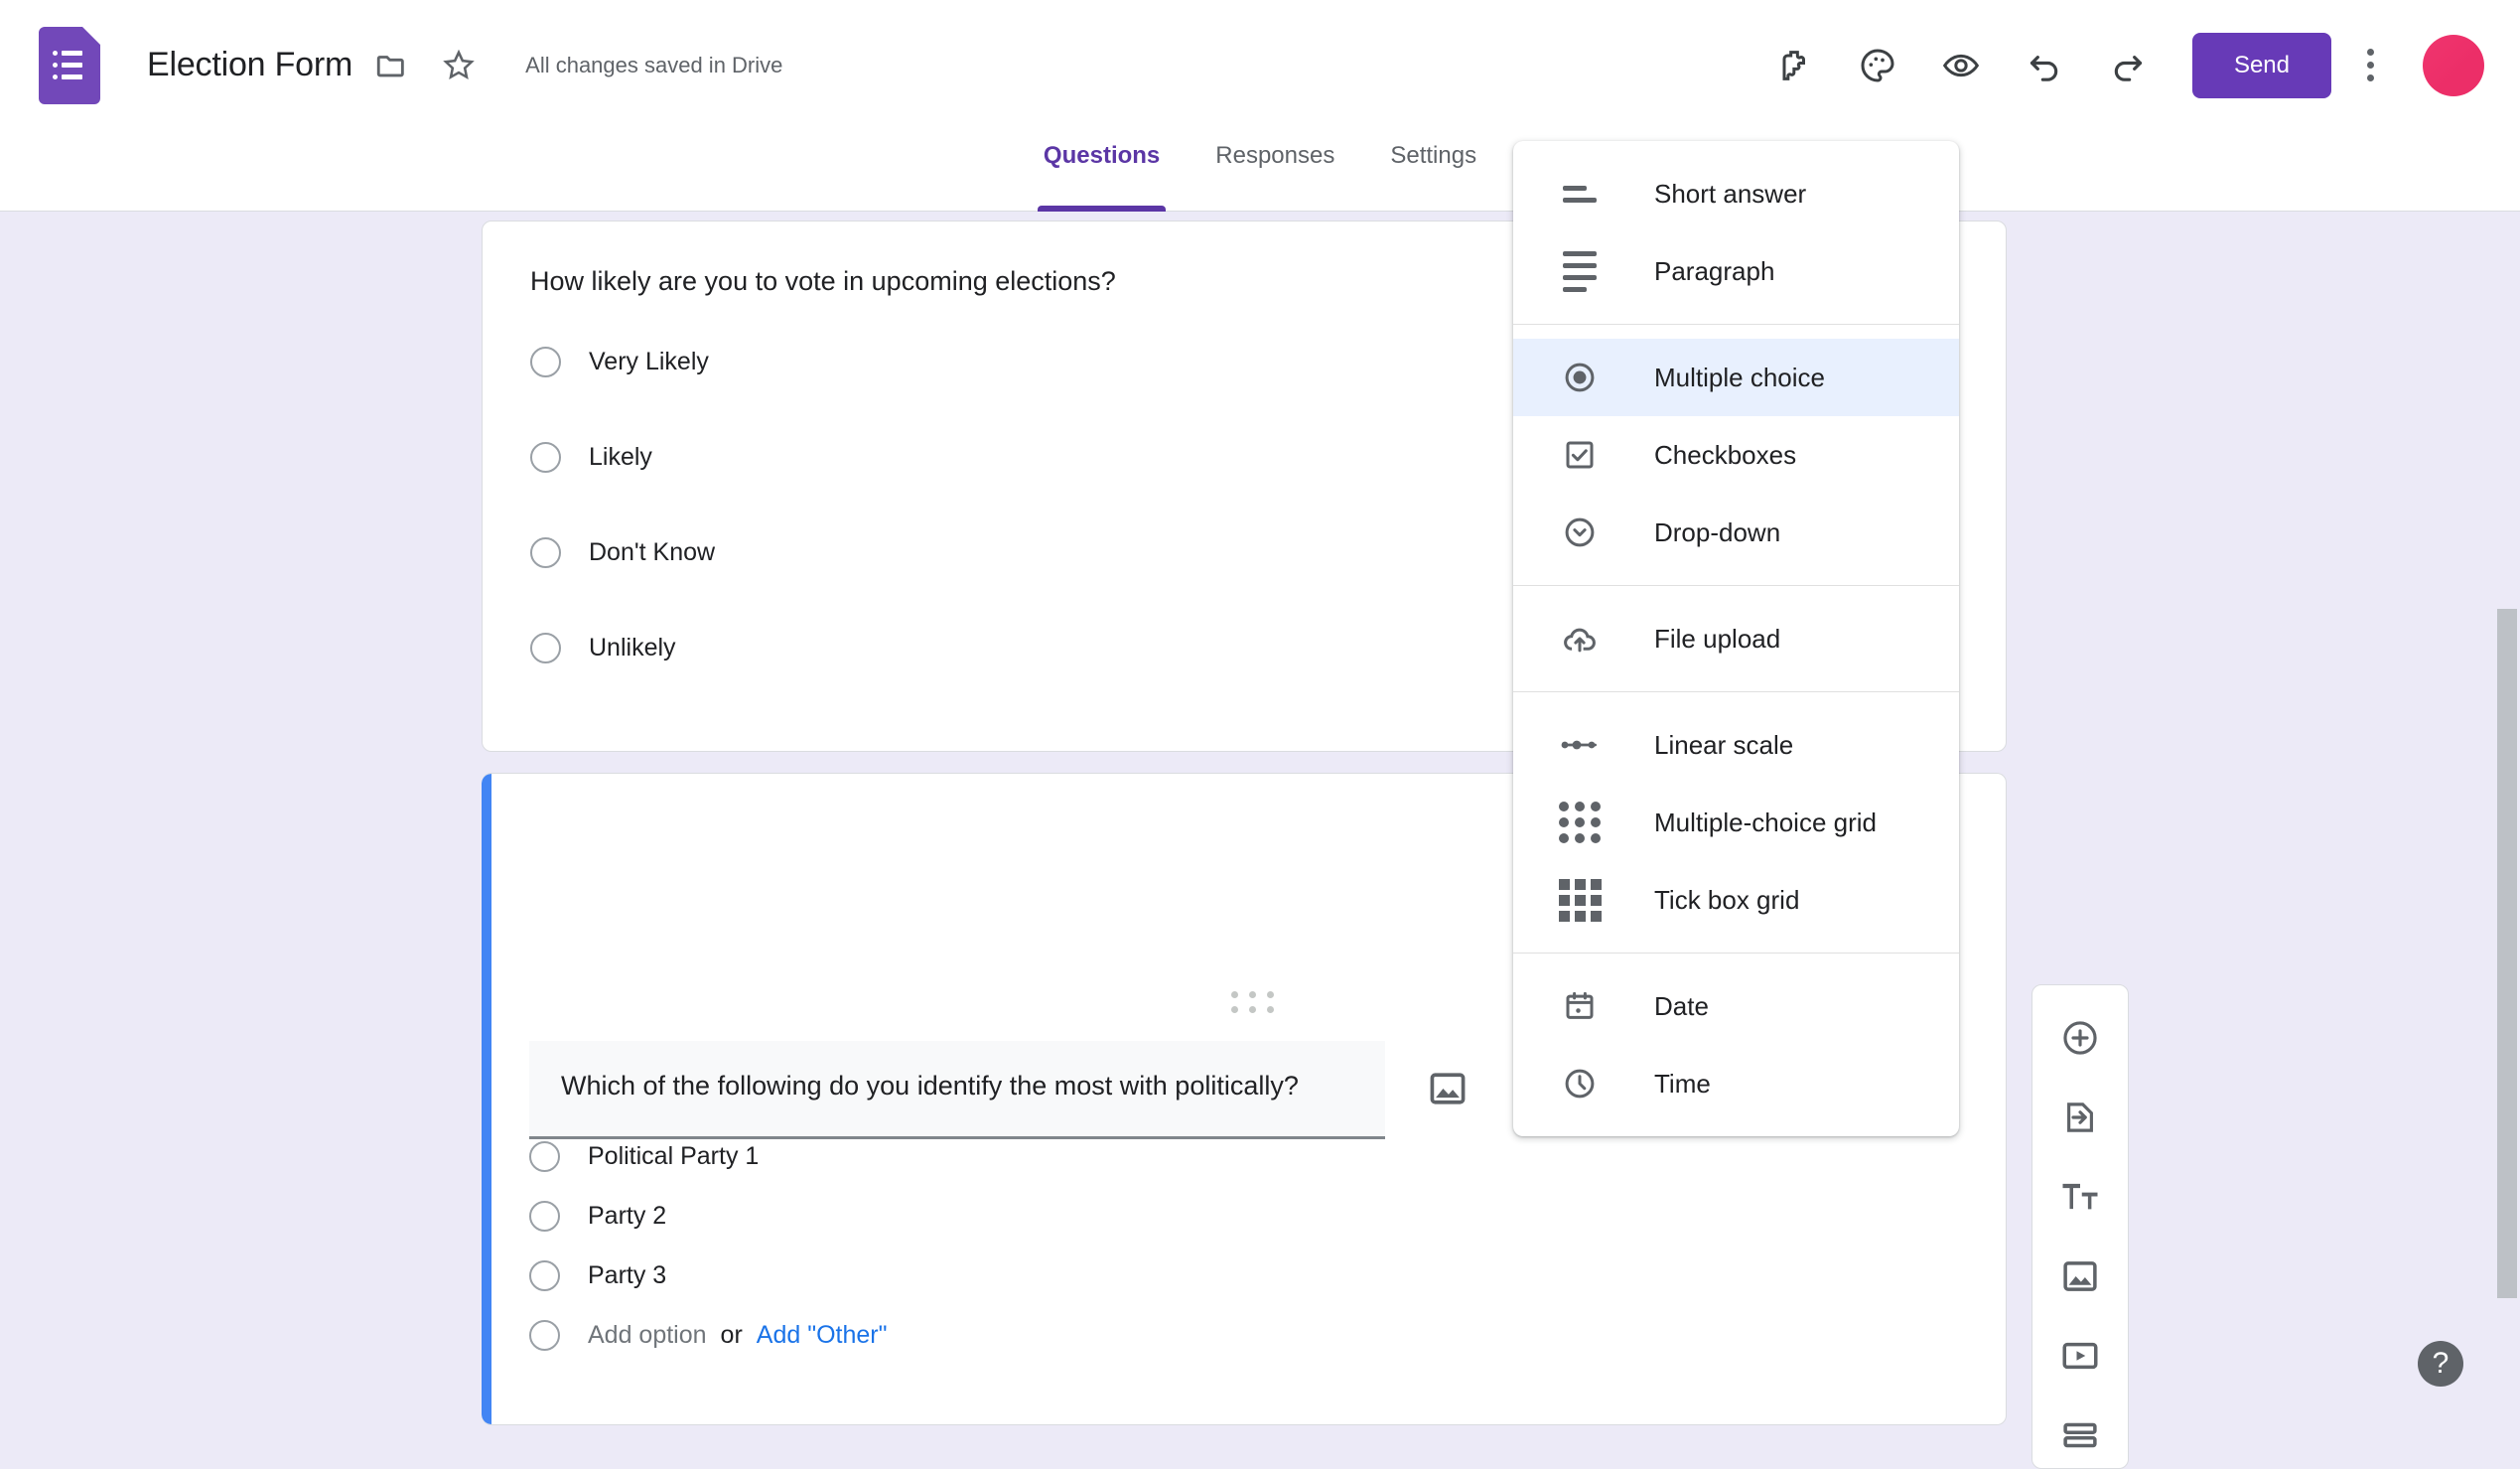  I want to click on tab-settings: Settings, so click(1433, 171).